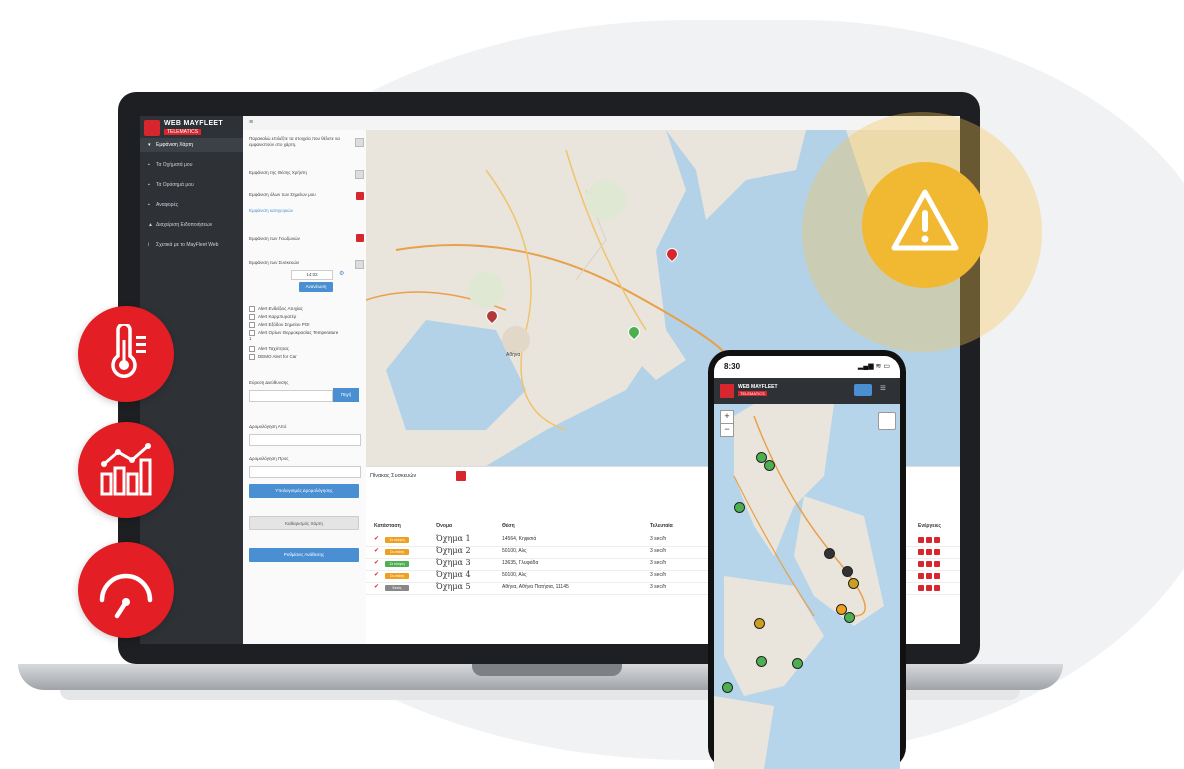 Image resolution: width=1184 pixels, height=769 pixels. I want to click on phone-action-button, so click(863, 390).